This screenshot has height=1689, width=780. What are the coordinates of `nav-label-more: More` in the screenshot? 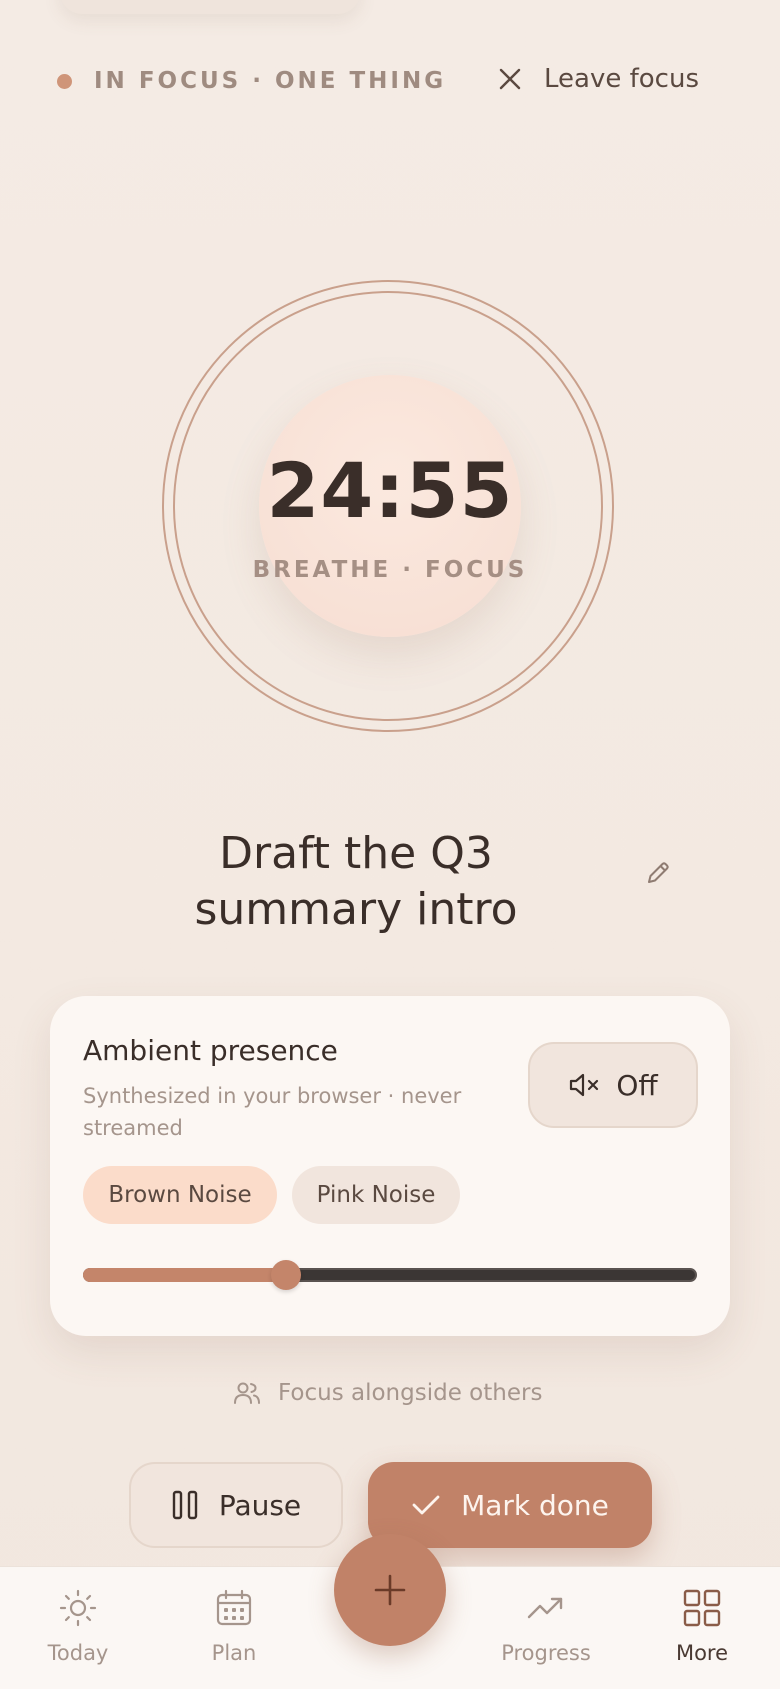 It's located at (702, 1653).